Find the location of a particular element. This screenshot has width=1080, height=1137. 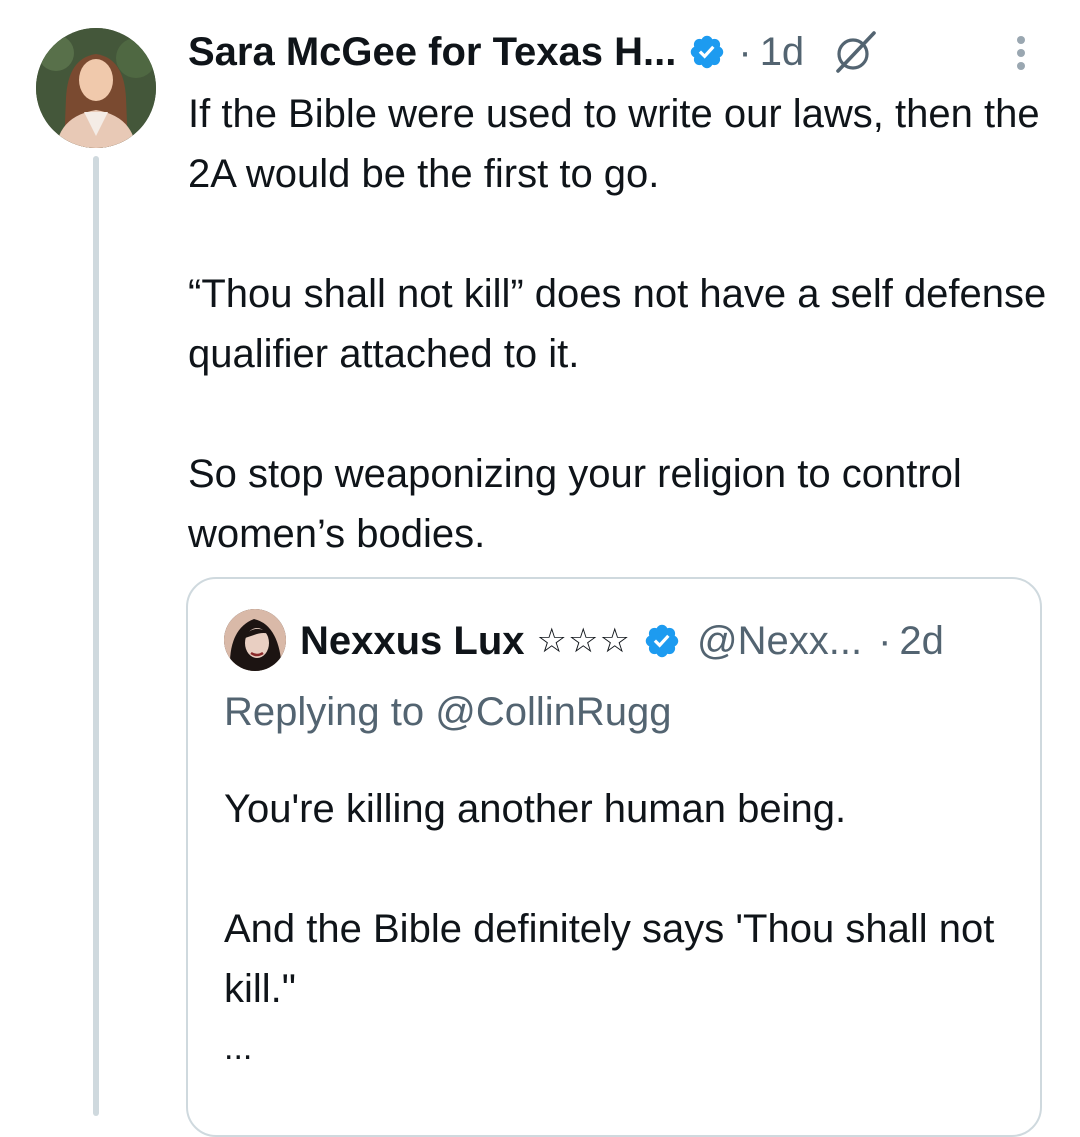

thread-line is located at coordinates (96, 636).